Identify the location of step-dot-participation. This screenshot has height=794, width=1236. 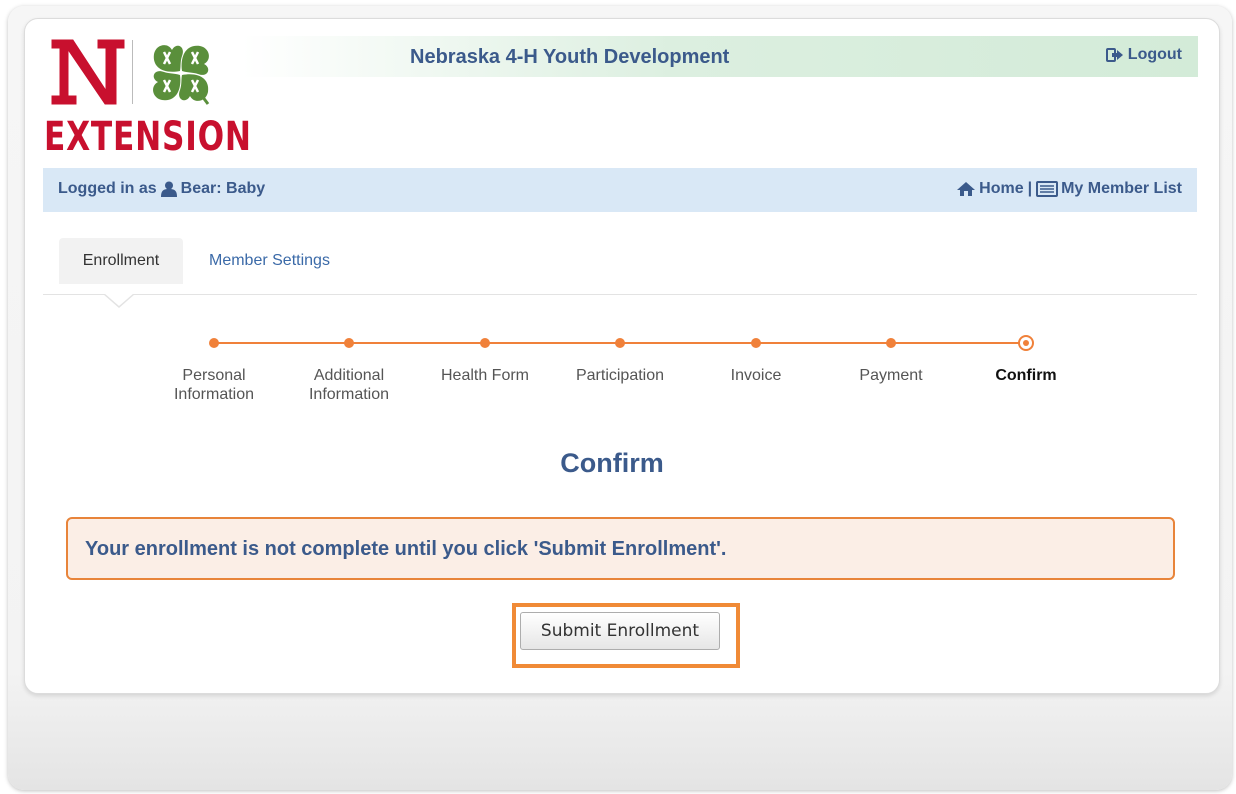
(620, 343).